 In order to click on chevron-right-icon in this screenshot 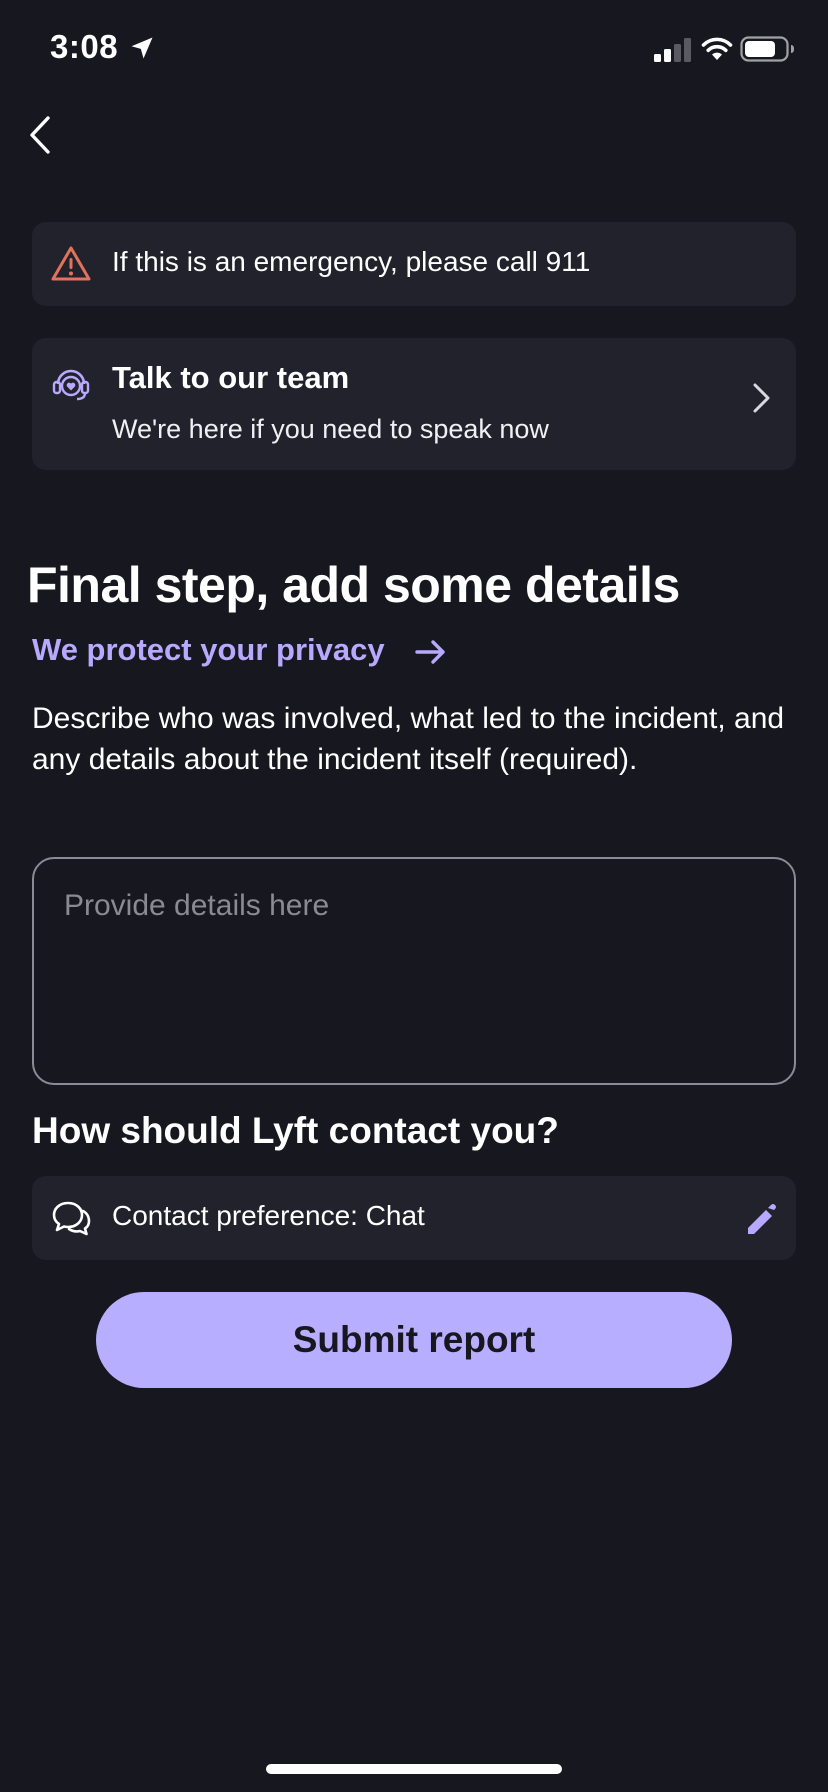, I will do `click(761, 398)`.